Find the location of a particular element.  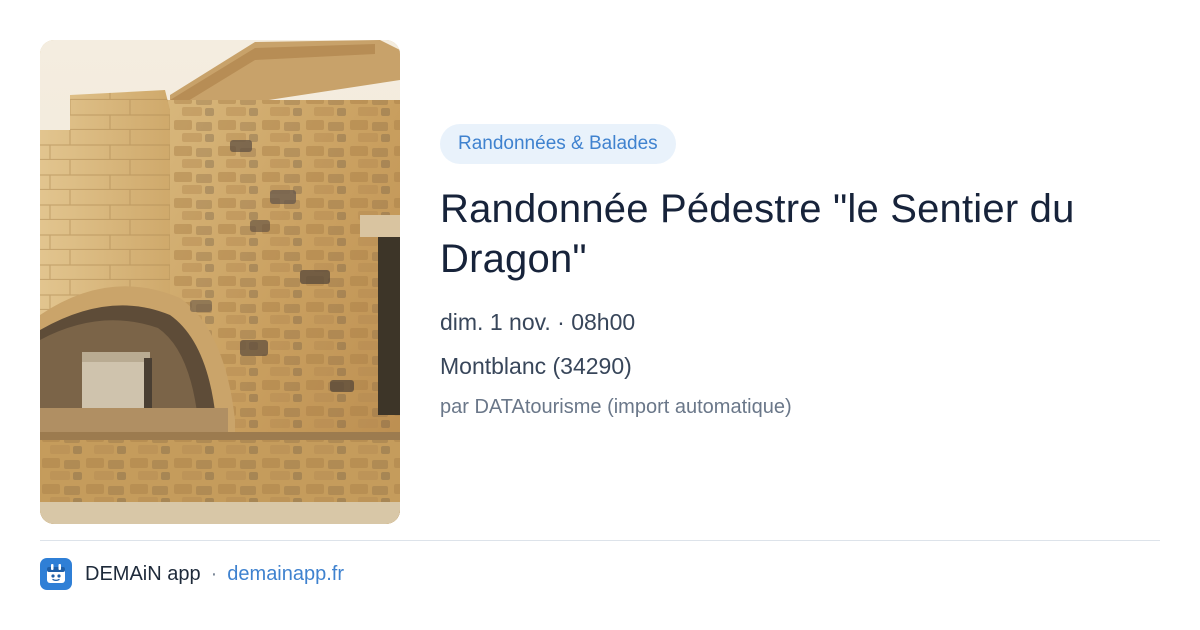

category-badge: Randonnées & Balades is located at coordinates (558, 144).